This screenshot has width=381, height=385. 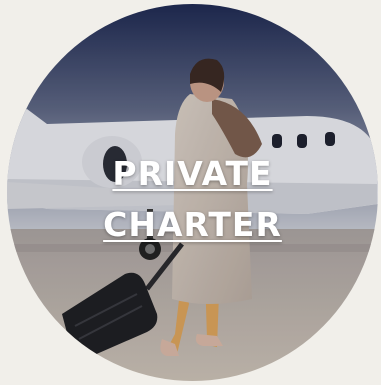 What do you see at coordinates (192, 224) in the screenshot?
I see `card-label-line2: CHARTER` at bounding box center [192, 224].